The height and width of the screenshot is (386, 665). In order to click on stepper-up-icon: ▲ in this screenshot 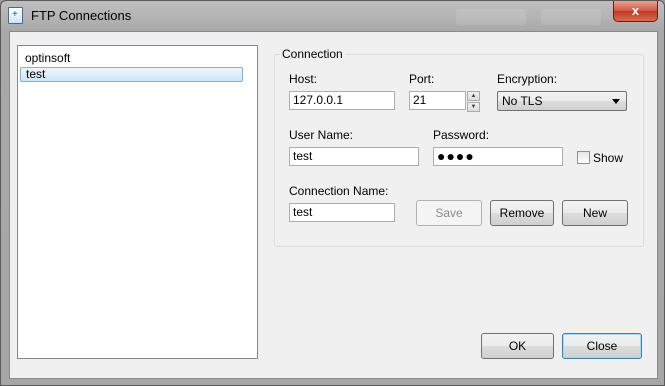, I will do `click(473, 96)`.